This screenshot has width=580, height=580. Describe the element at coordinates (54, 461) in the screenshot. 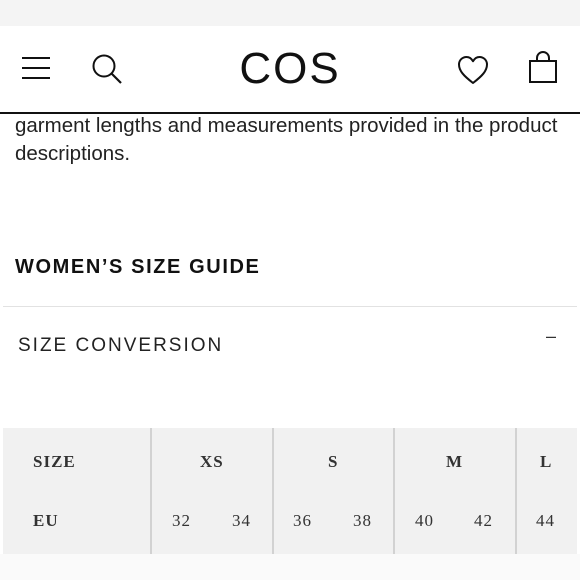

I see `size-header-label: SIZE` at that location.